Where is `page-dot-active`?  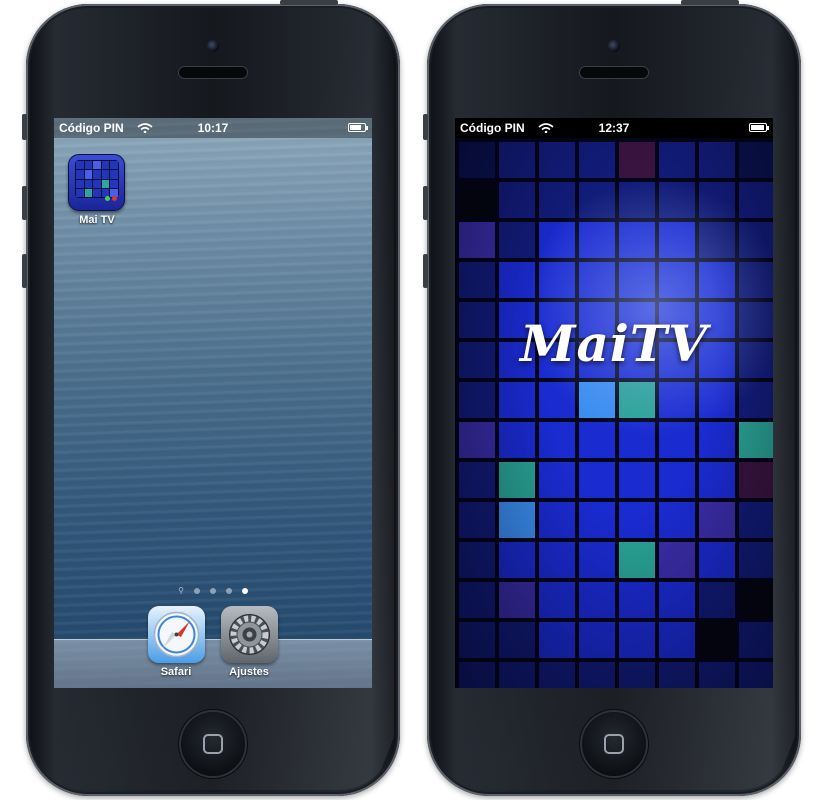
page-dot-active is located at coordinates (245, 591).